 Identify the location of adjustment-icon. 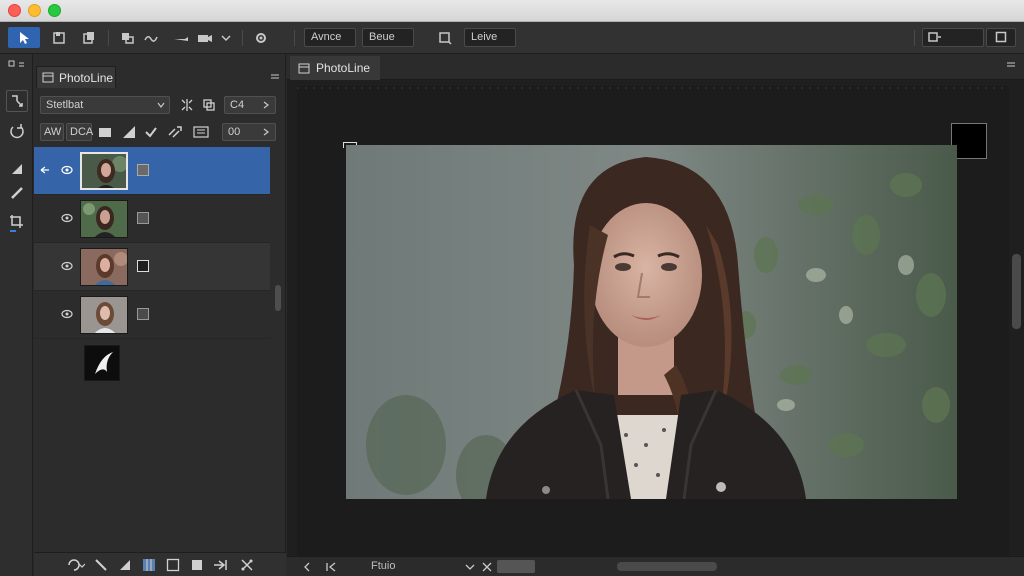
(149, 565).